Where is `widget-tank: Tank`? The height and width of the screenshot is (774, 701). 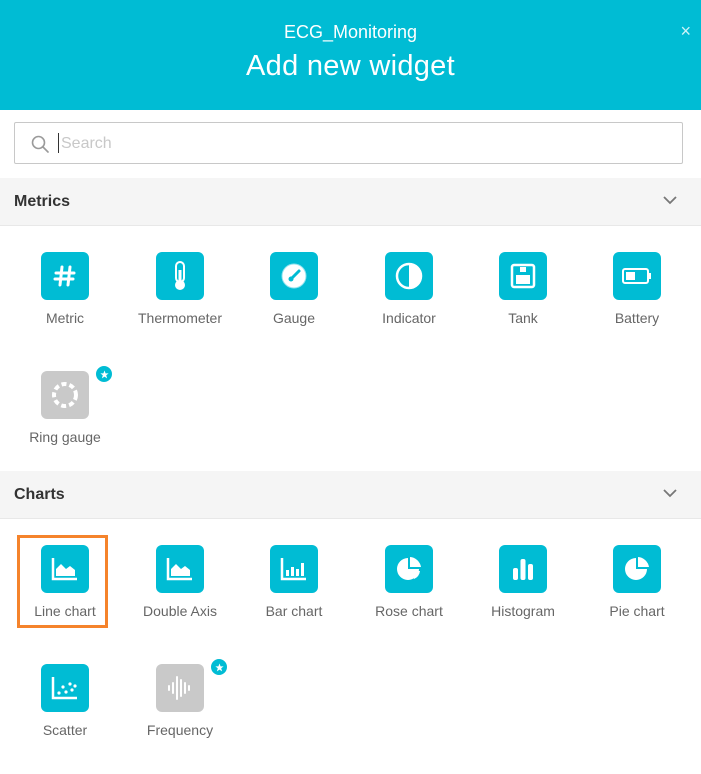 widget-tank: Tank is located at coordinates (523, 307).